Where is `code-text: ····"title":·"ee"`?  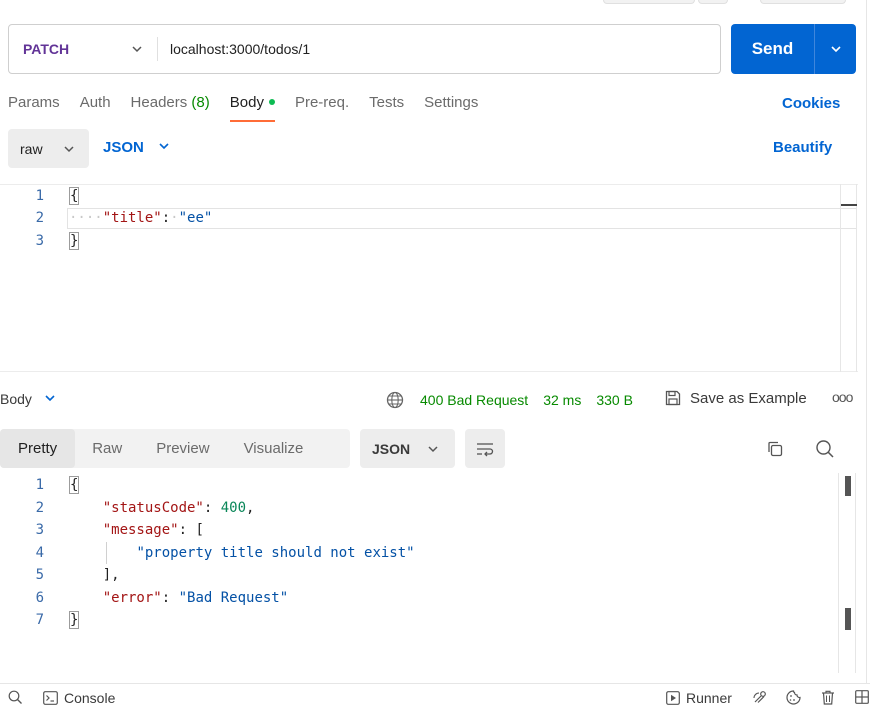
code-text: ····"title":·"ee" is located at coordinates (140, 218).